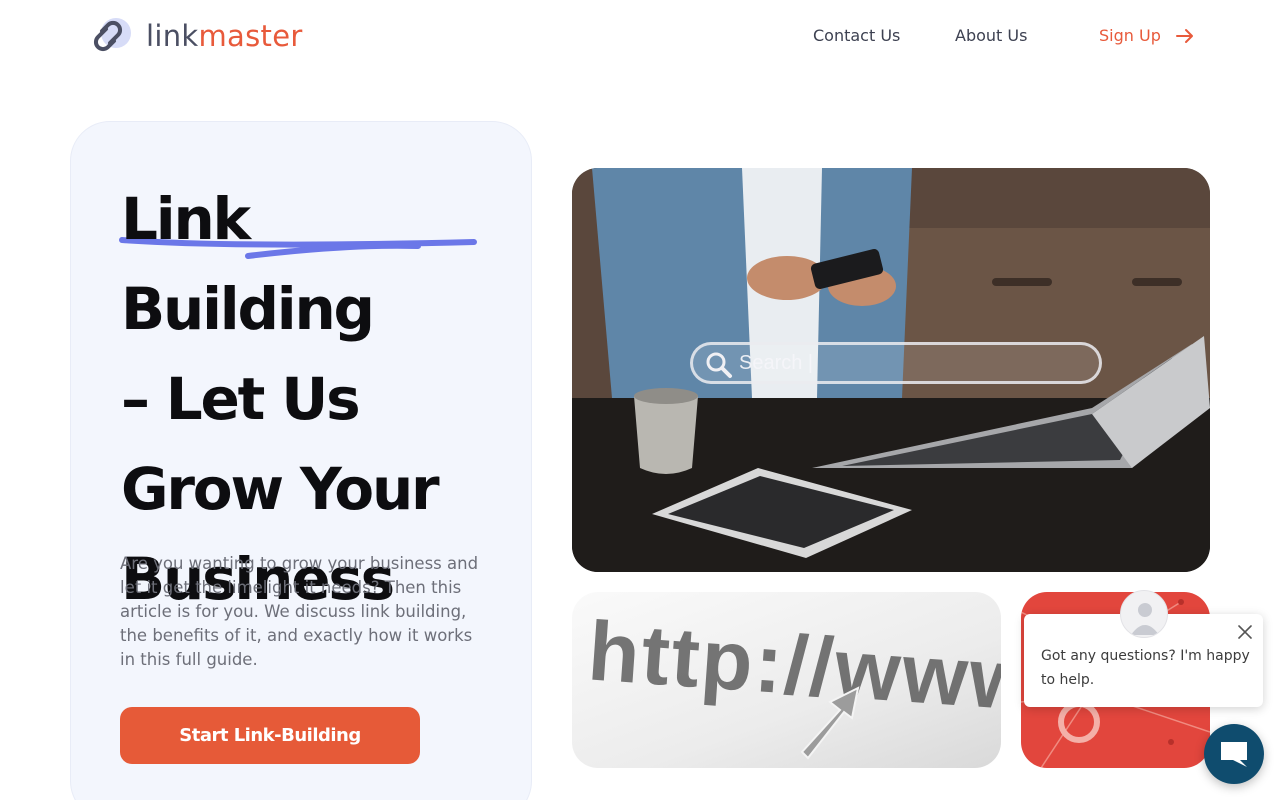 This screenshot has width=1280, height=800. I want to click on search-overlay-text: Search |, so click(776, 362).